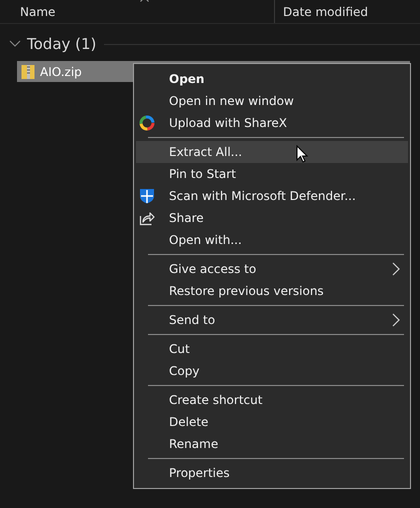 This screenshot has width=420, height=508. Describe the element at coordinates (325, 11) in the screenshot. I see `column-label: Date modified` at that location.